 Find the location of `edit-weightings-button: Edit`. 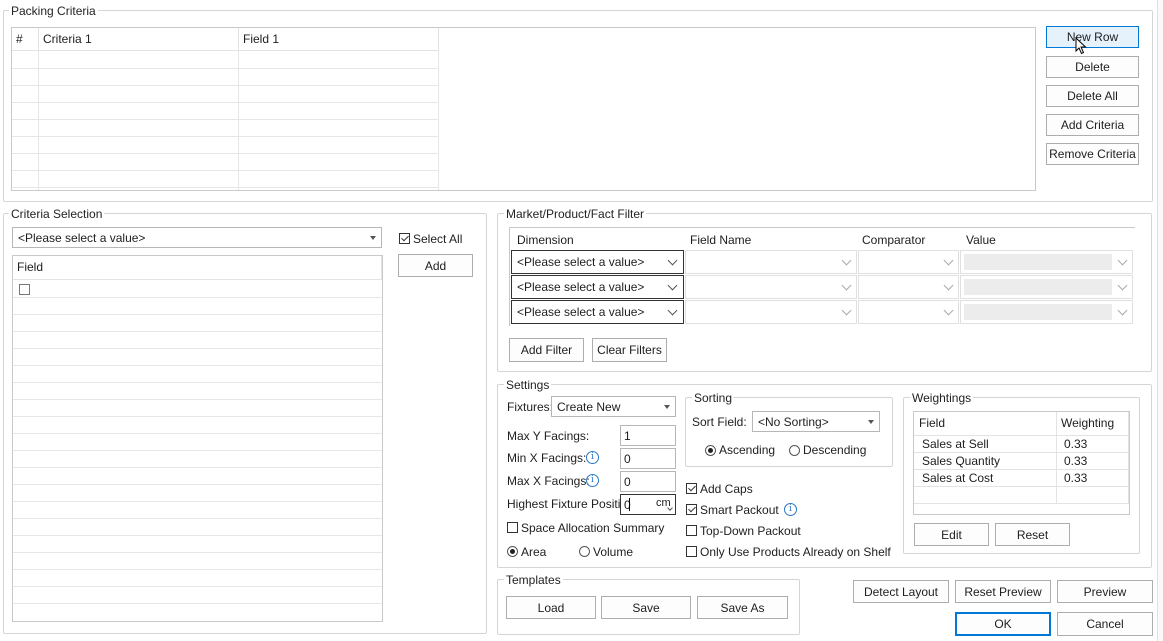

edit-weightings-button: Edit is located at coordinates (951, 534).